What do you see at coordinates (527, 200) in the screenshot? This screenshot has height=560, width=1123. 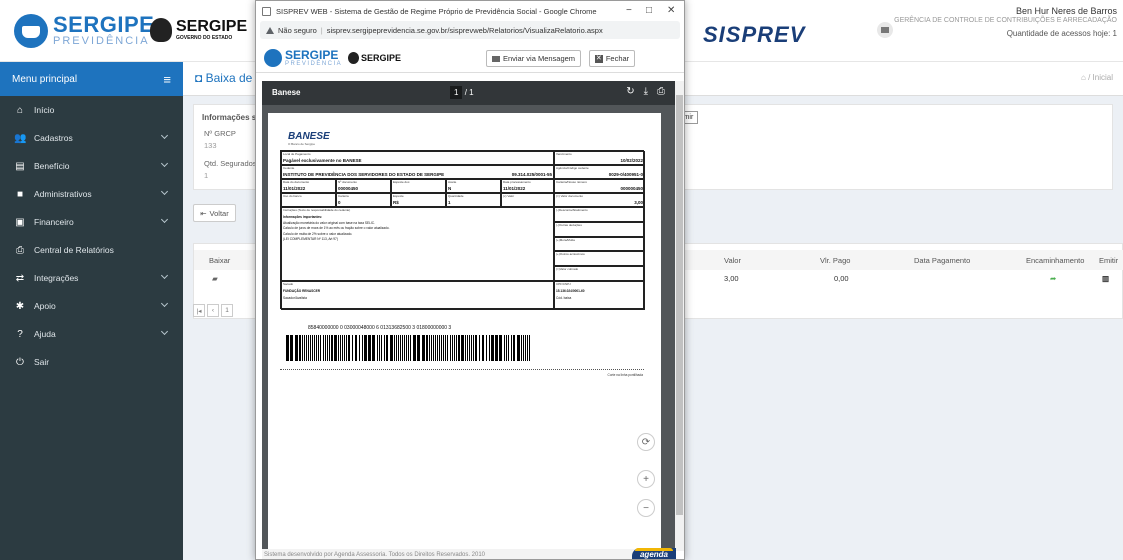 I see `x-valor-cell: (x) Valor` at bounding box center [527, 200].